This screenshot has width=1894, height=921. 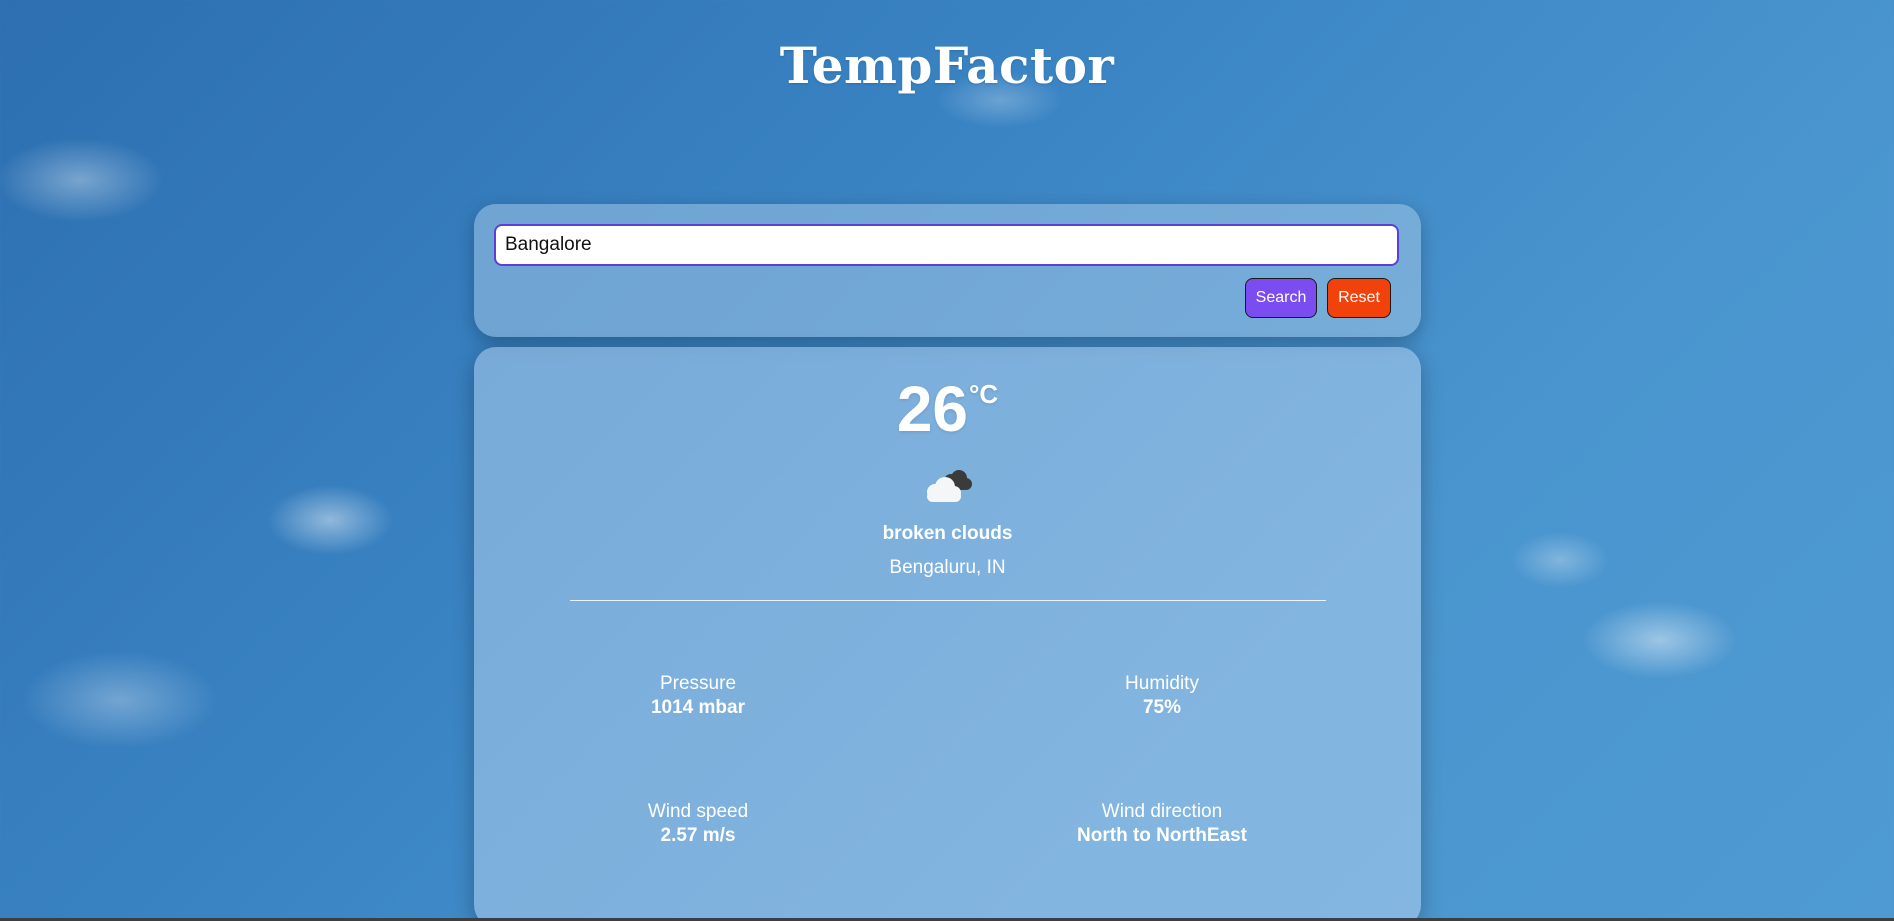 I want to click on pressure-stat: Pressure 1014 mbar, so click(x=698, y=696).